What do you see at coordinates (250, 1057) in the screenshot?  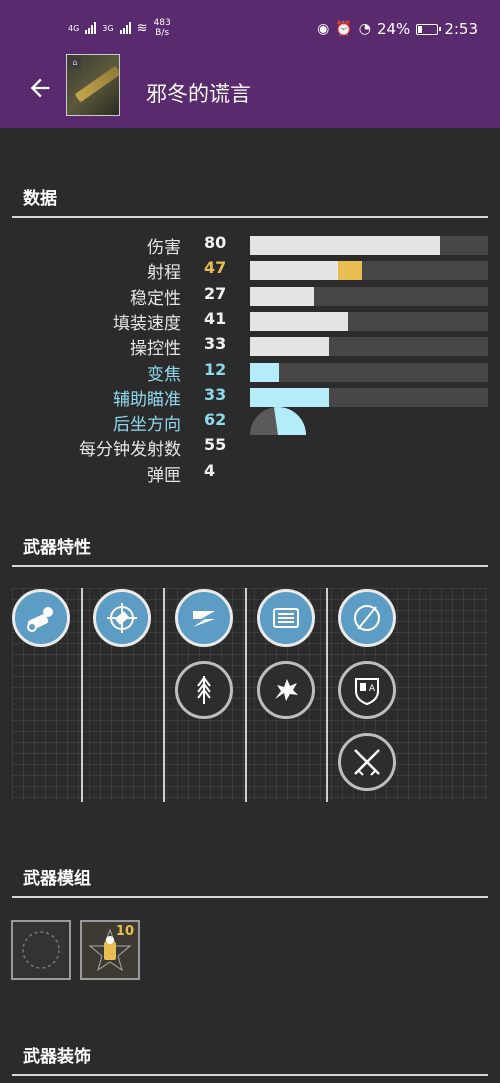 I see `section-header-ornaments: 武器装饰` at bounding box center [250, 1057].